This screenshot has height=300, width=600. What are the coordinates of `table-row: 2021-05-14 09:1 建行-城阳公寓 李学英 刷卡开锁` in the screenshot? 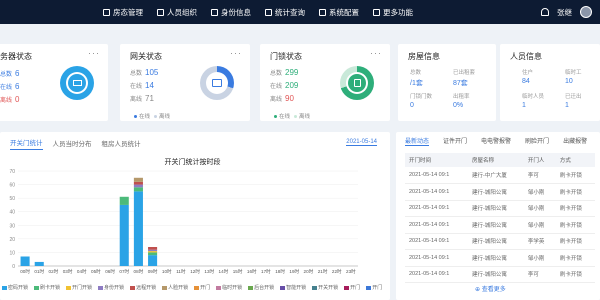 It's located at (500, 241).